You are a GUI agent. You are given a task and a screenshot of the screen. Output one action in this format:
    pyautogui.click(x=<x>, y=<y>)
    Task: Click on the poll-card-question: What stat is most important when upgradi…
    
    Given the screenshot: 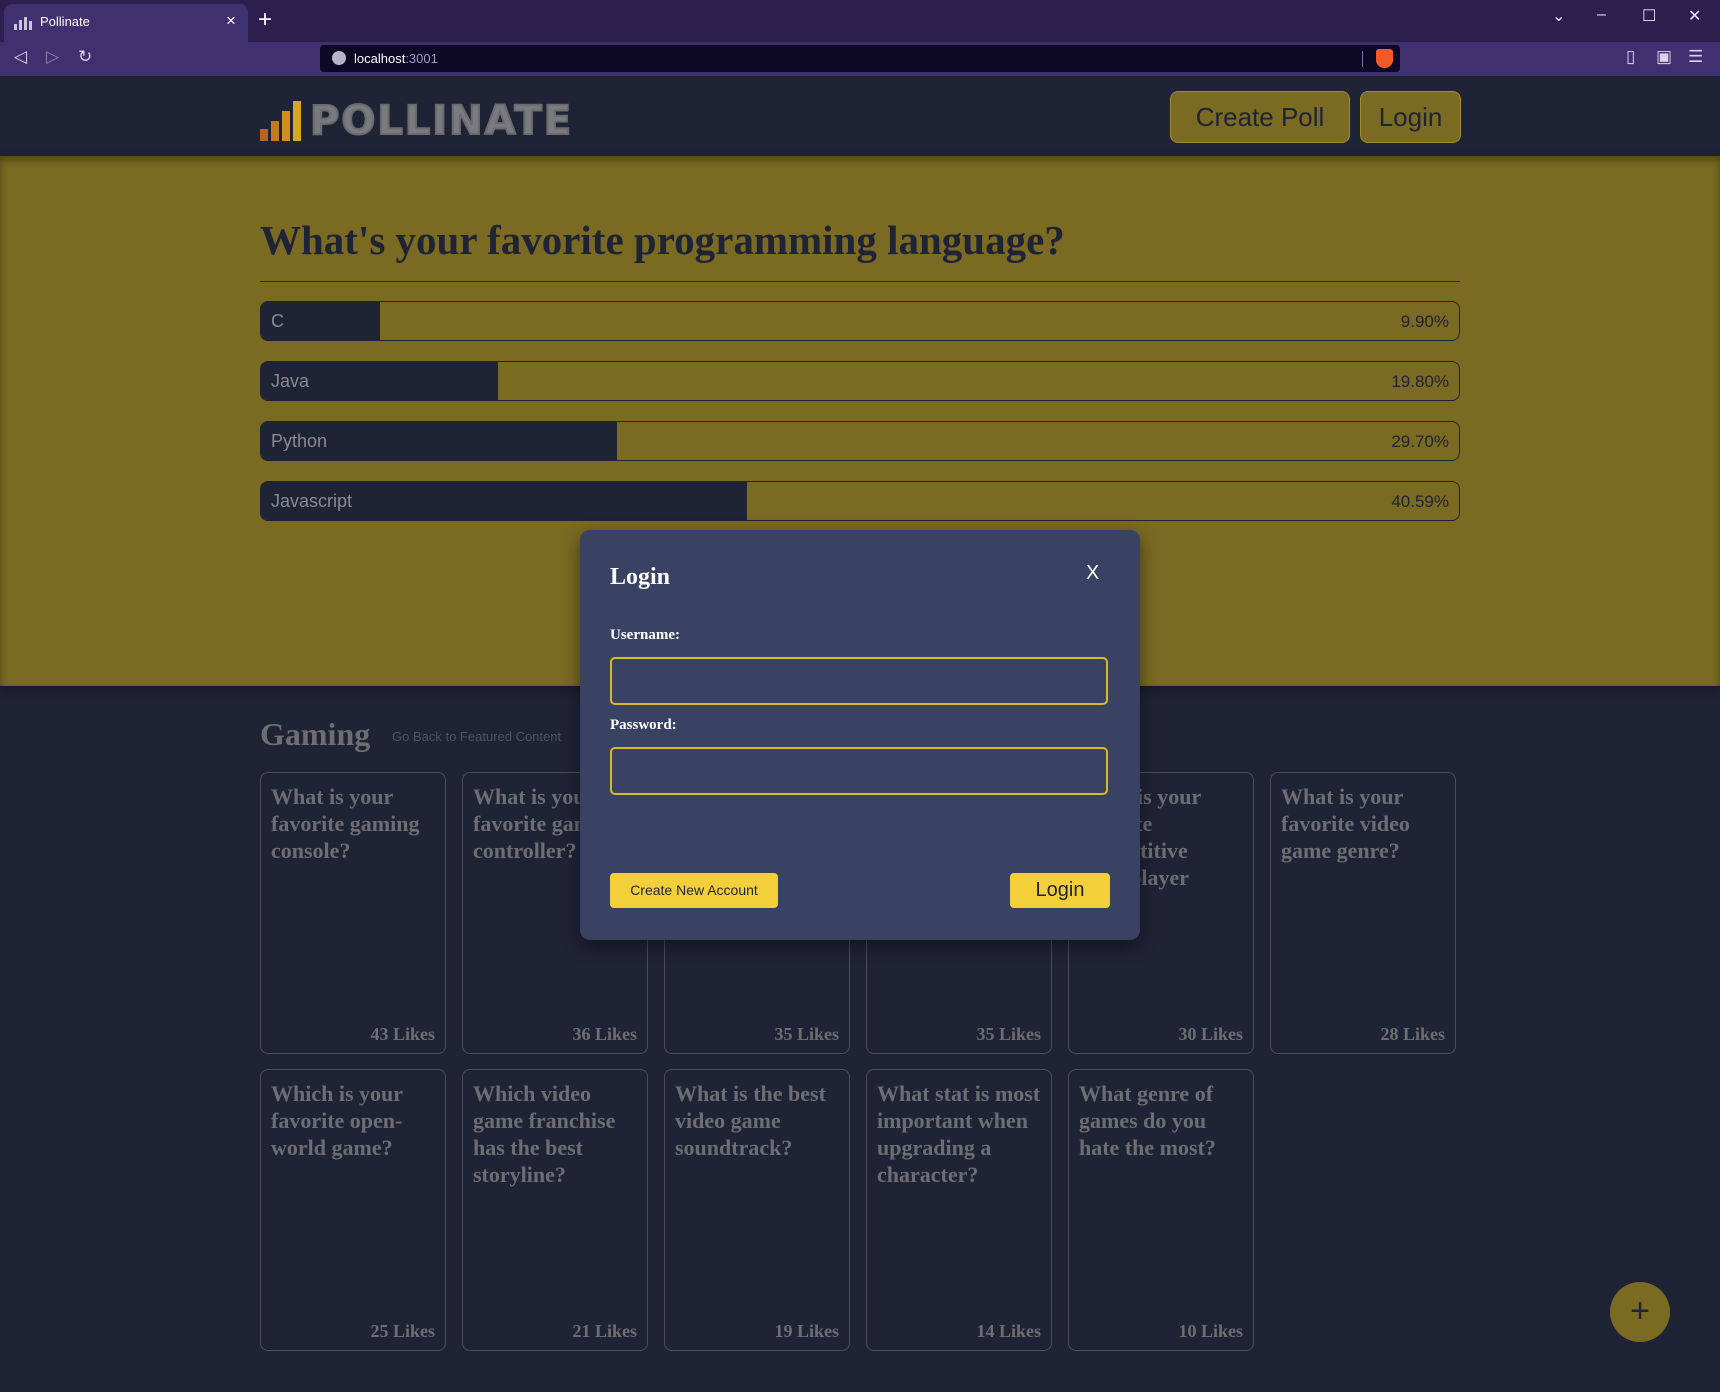 What is the action you would take?
    pyautogui.click(x=959, y=1134)
    